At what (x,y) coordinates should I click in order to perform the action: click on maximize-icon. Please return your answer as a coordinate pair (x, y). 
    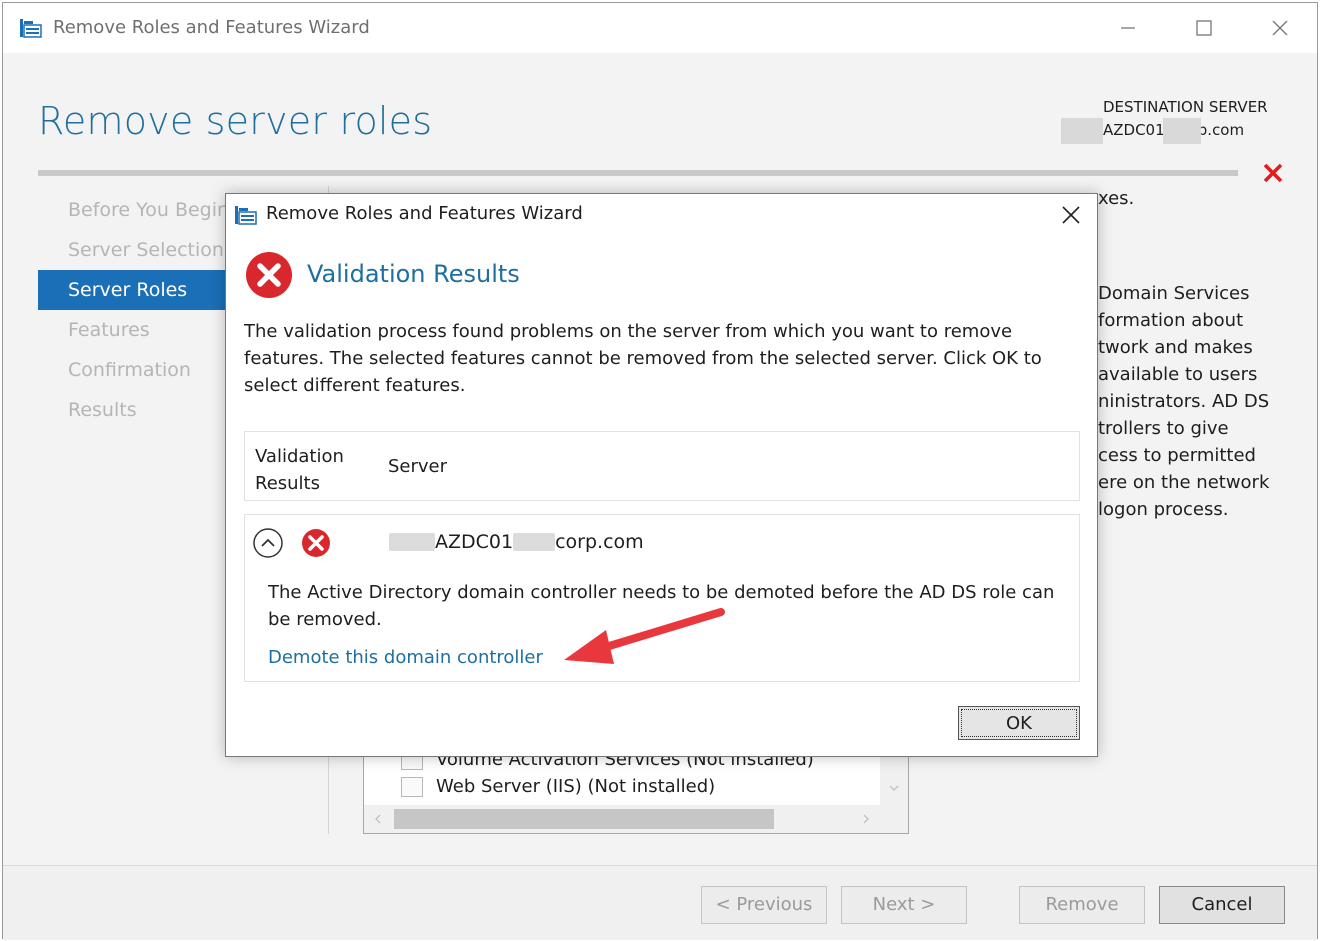
    Looking at the image, I should click on (1204, 28).